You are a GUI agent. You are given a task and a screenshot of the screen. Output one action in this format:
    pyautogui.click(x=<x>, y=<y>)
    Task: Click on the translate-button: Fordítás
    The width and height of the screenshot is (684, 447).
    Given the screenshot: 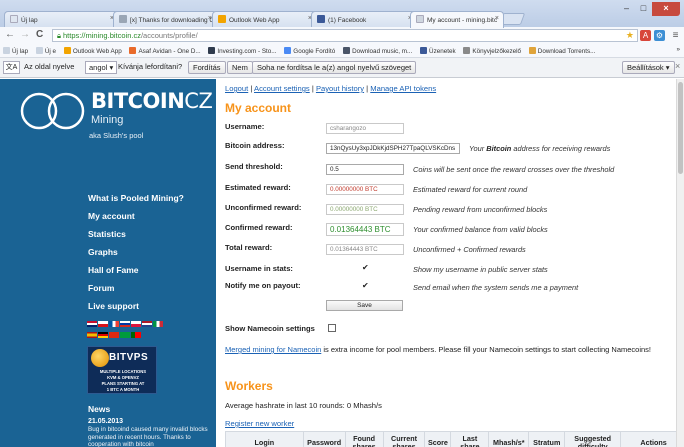 What is the action you would take?
    pyautogui.click(x=207, y=67)
    